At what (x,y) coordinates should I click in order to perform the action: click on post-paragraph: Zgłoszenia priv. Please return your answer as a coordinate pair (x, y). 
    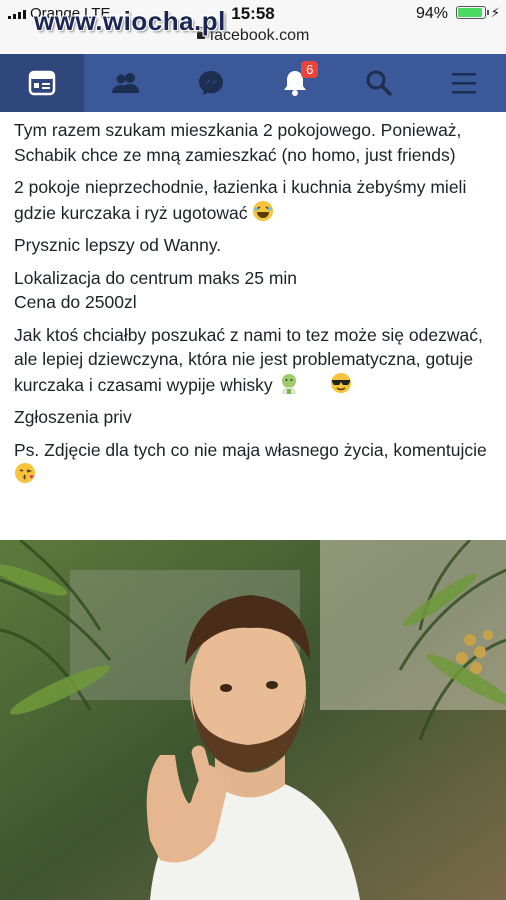
    Looking at the image, I should click on (73, 417).